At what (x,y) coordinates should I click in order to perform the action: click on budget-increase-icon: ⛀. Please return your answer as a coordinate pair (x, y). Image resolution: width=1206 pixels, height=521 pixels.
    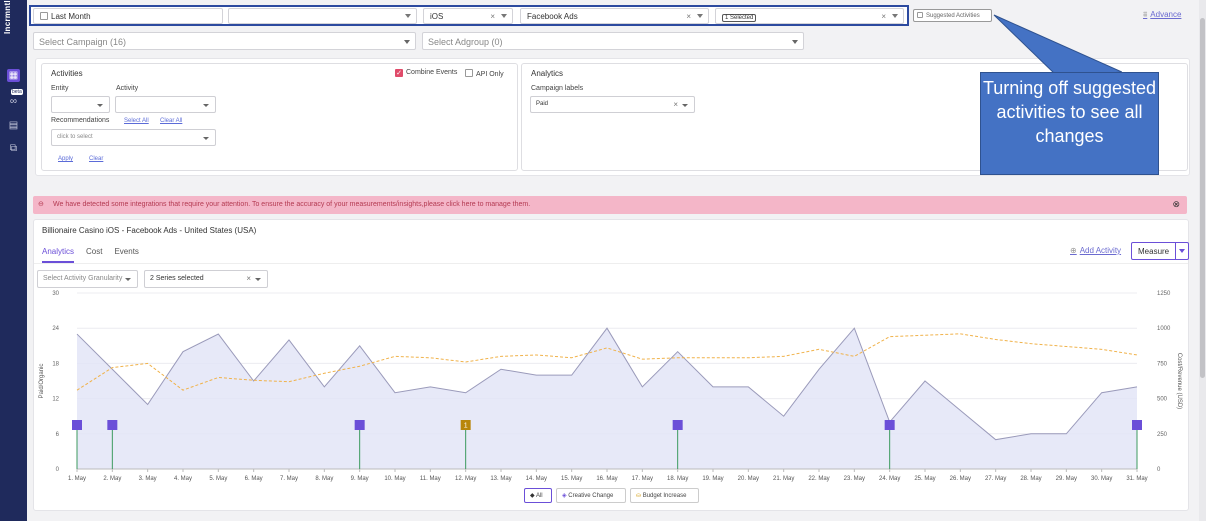
    Looking at the image, I should click on (639, 496).